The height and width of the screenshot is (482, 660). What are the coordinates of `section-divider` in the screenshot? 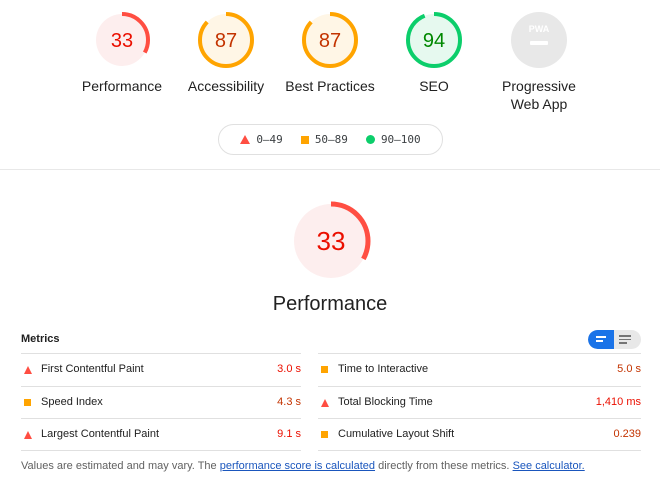 It's located at (330, 169).